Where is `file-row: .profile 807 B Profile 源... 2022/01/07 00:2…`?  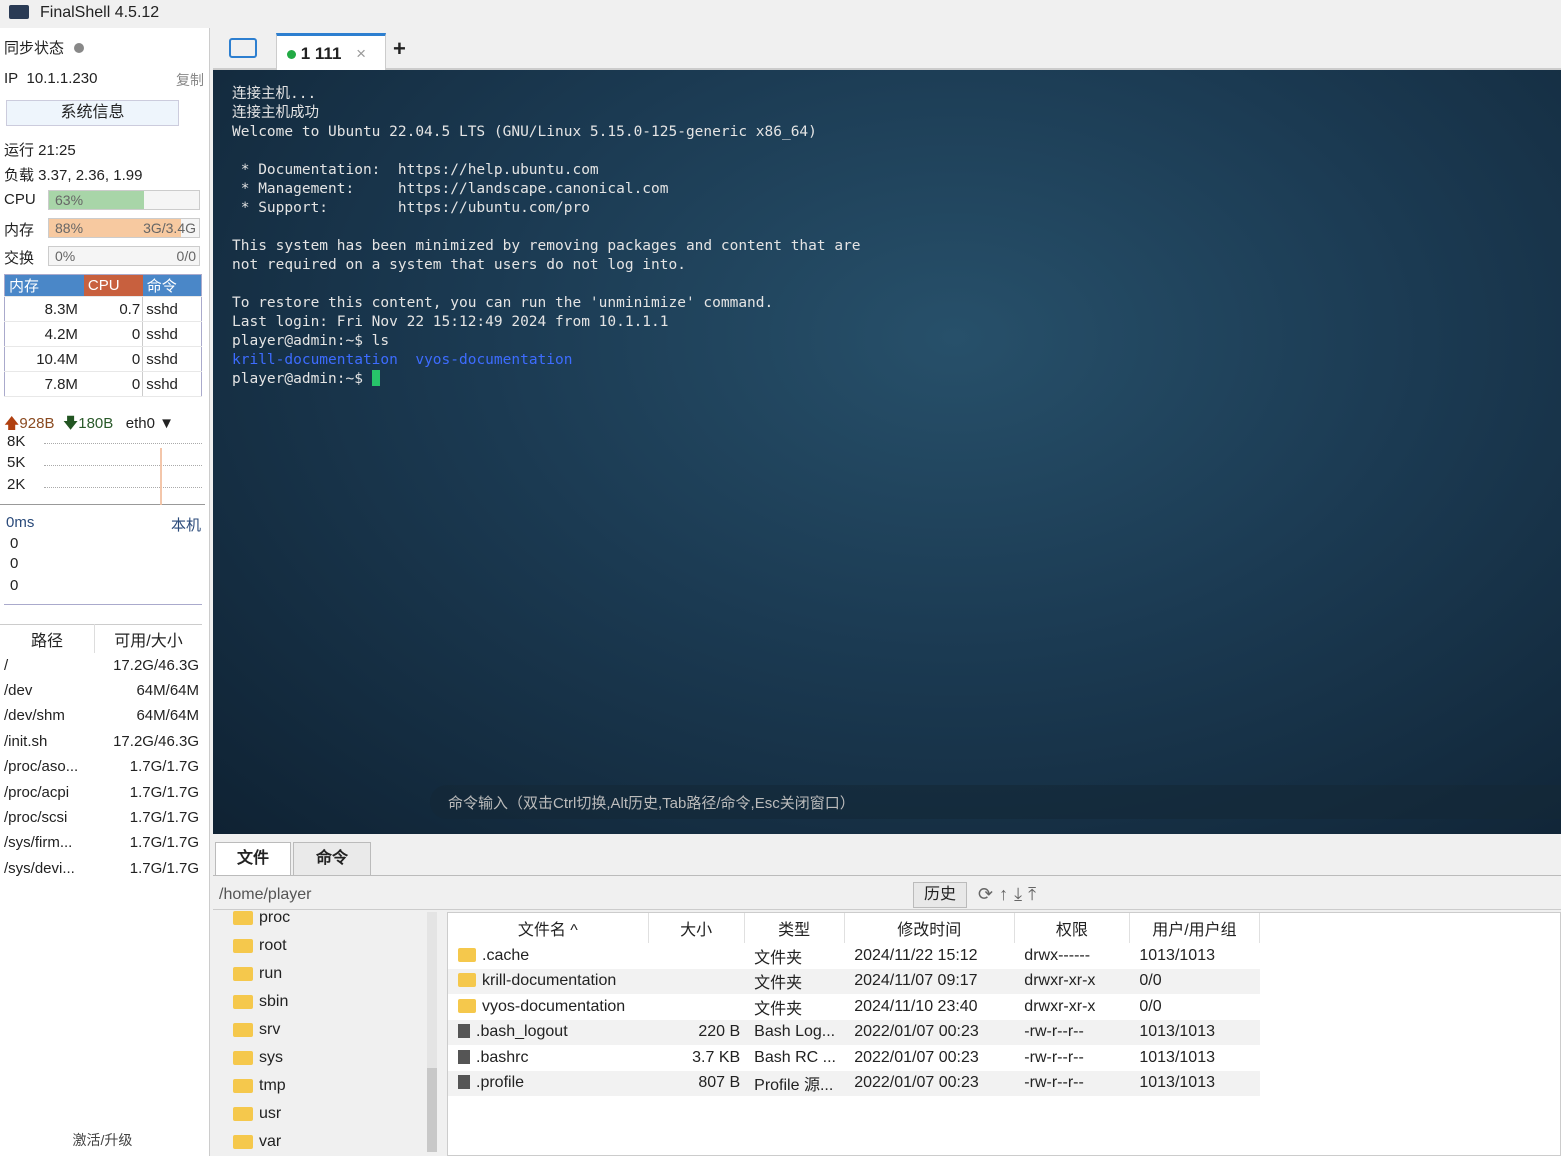
file-row: .profile 807 B Profile 源... 2022/01/07 00:2… is located at coordinates (854, 1083).